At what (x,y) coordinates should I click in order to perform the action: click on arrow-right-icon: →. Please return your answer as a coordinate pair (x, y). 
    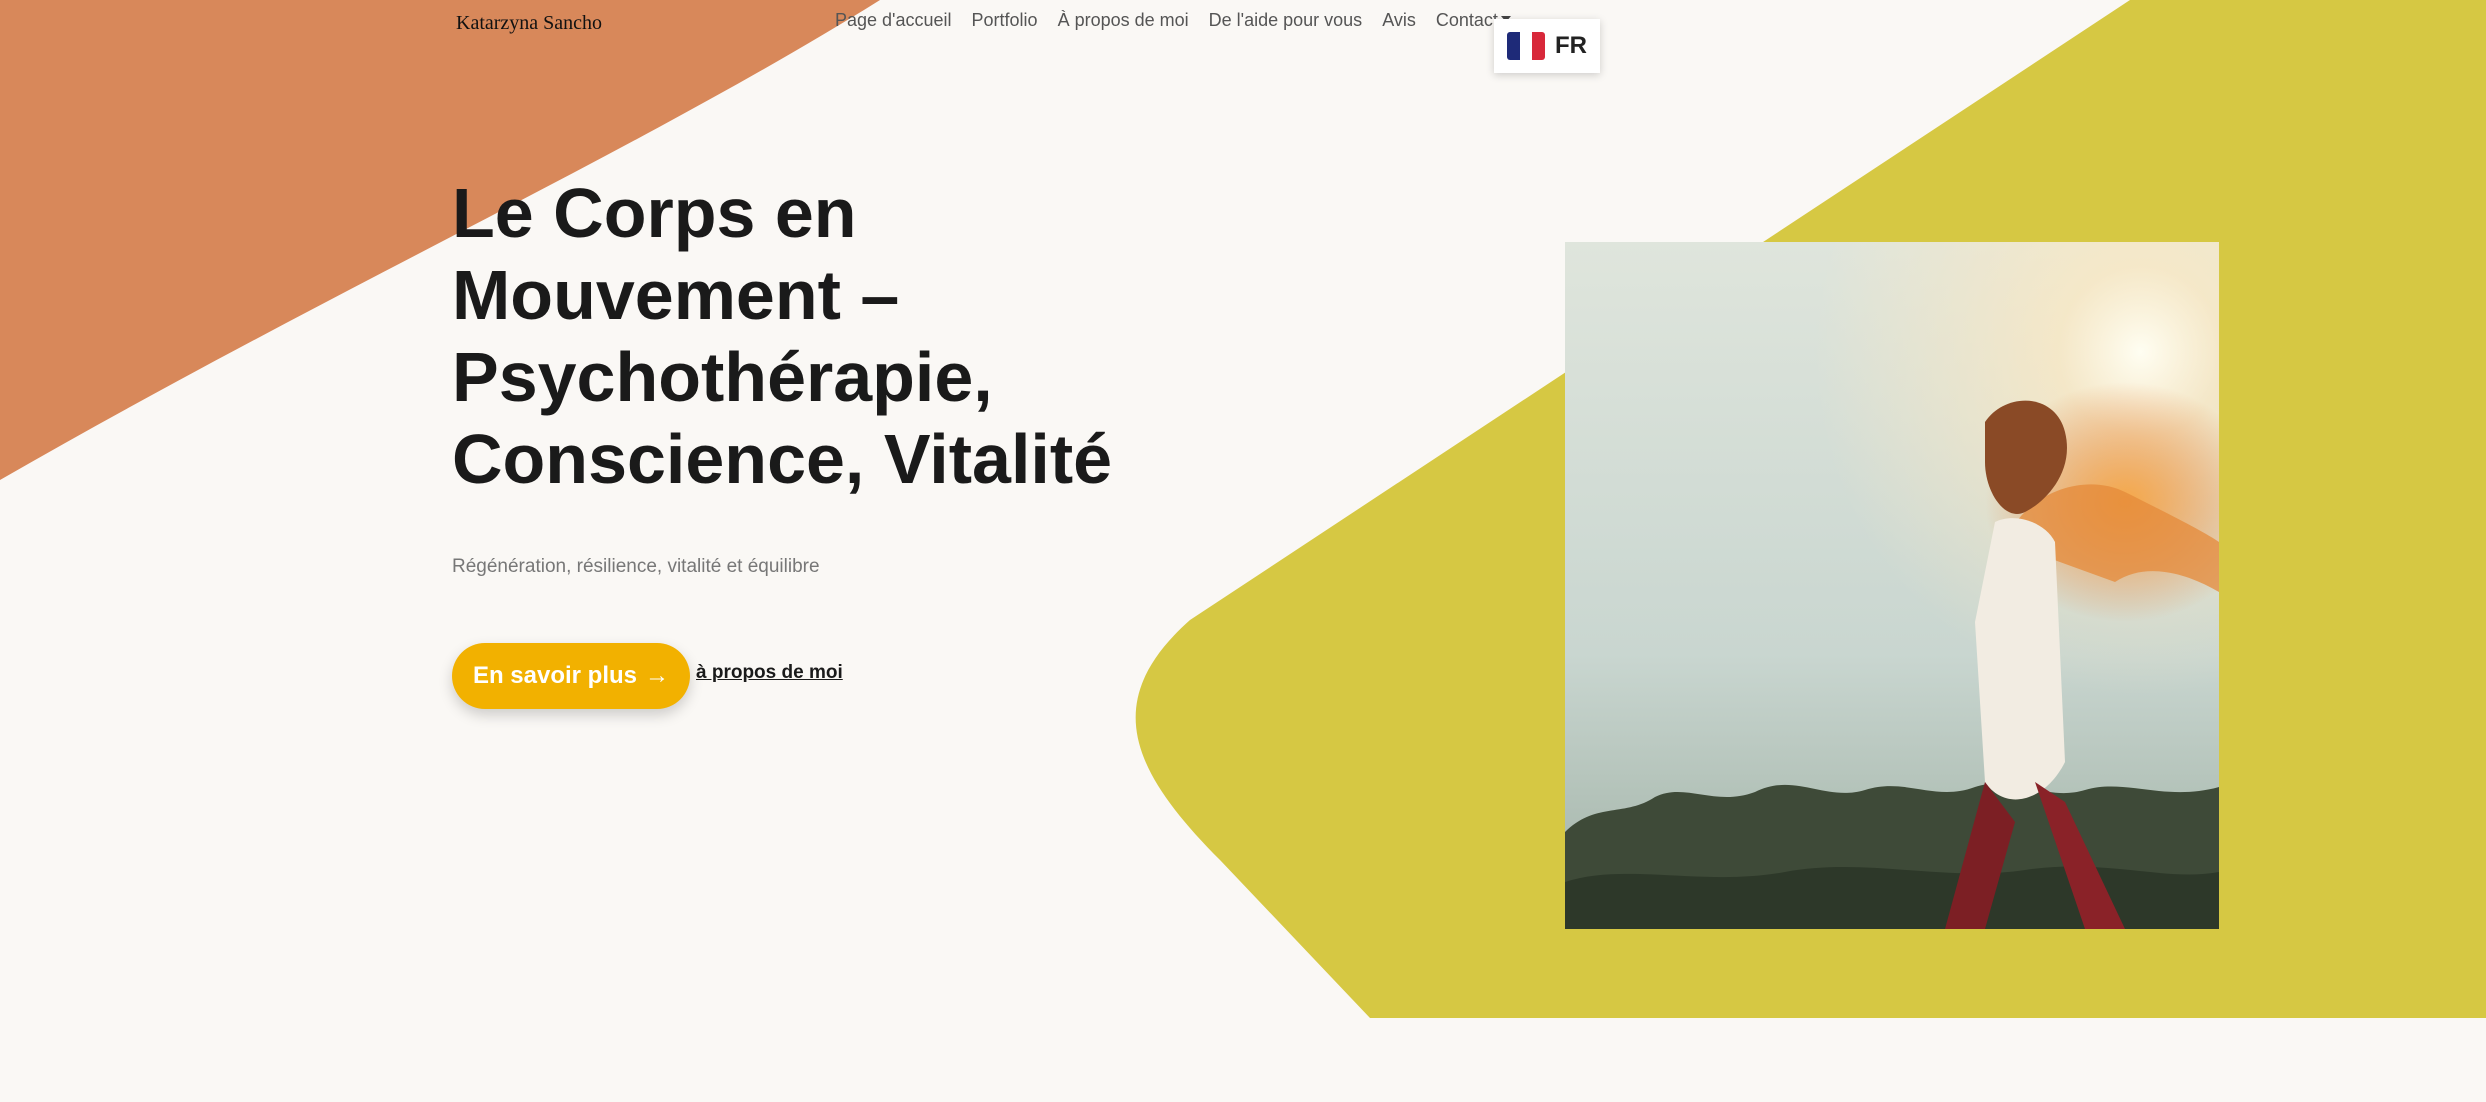
    Looking at the image, I should click on (657, 675).